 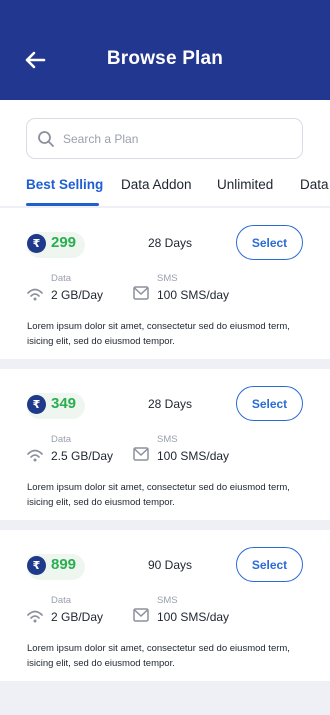 What do you see at coordinates (64, 184) in the screenshot?
I see `tab-best-selling: Best Selling` at bounding box center [64, 184].